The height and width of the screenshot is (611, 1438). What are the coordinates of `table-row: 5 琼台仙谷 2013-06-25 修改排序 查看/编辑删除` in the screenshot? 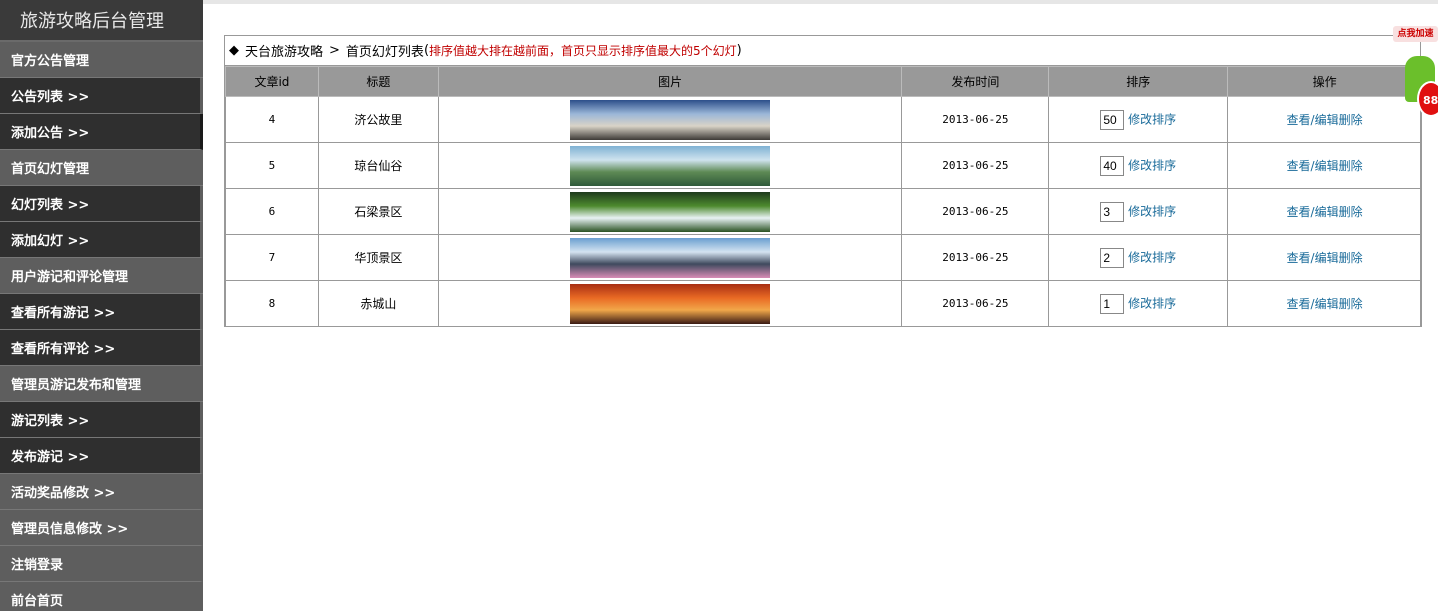 It's located at (823, 165).